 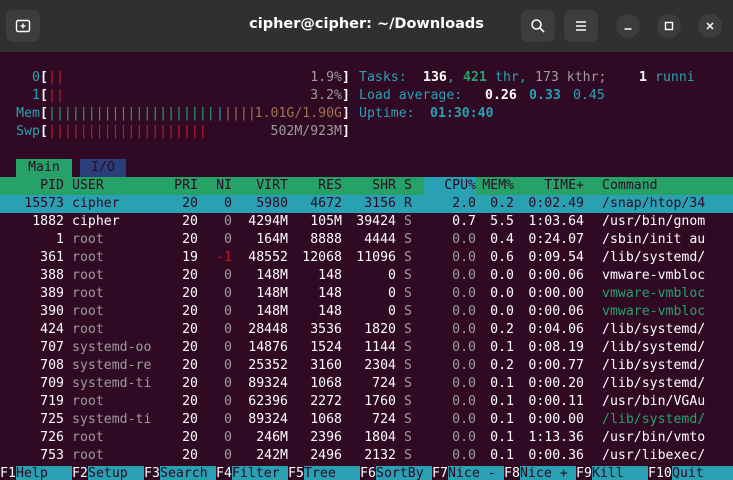 I want to click on load-15min: 0.45, so click(x=589, y=95).